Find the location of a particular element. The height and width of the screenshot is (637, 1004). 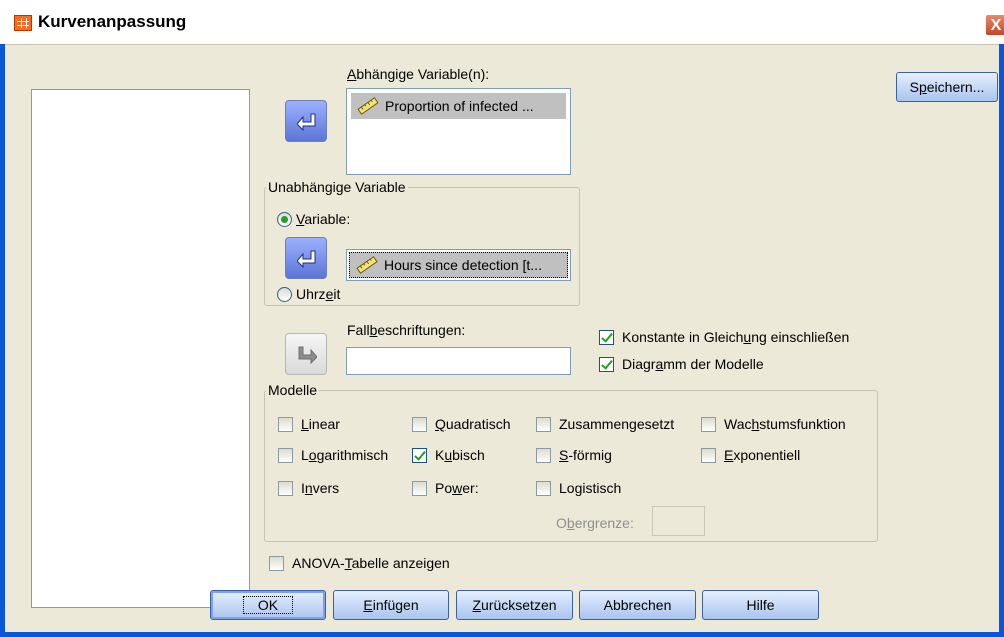

upper-bound-field is located at coordinates (678, 521).